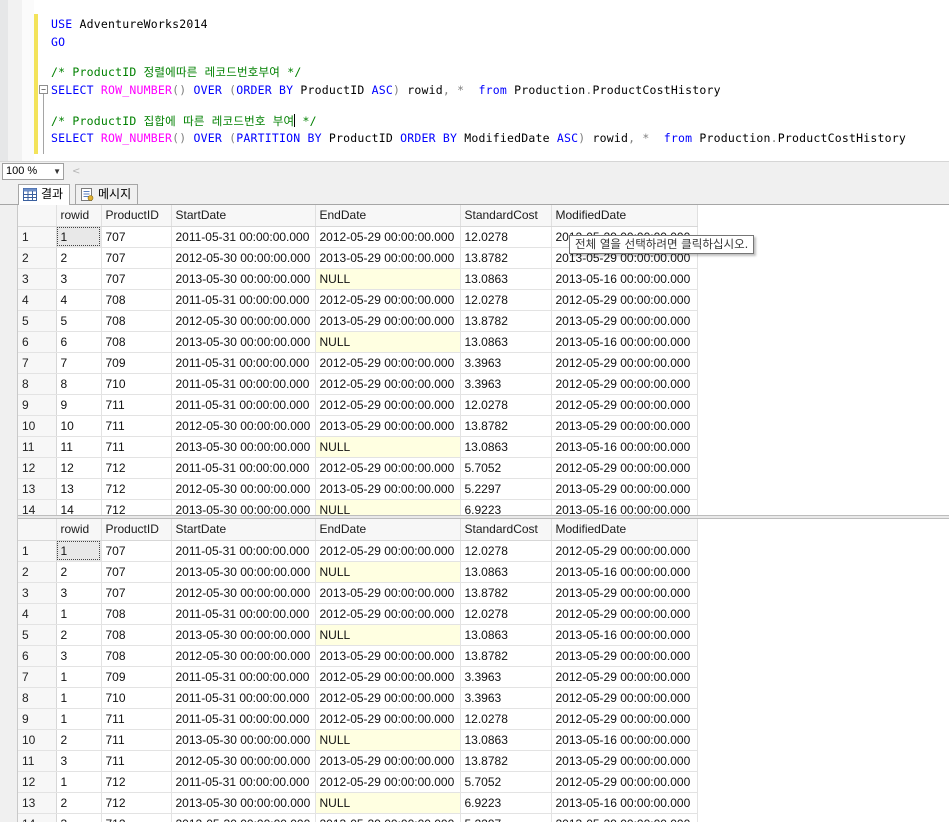 The image size is (949, 822). Describe the element at coordinates (79, 405) in the screenshot. I see `cell-rowid: 9` at that location.